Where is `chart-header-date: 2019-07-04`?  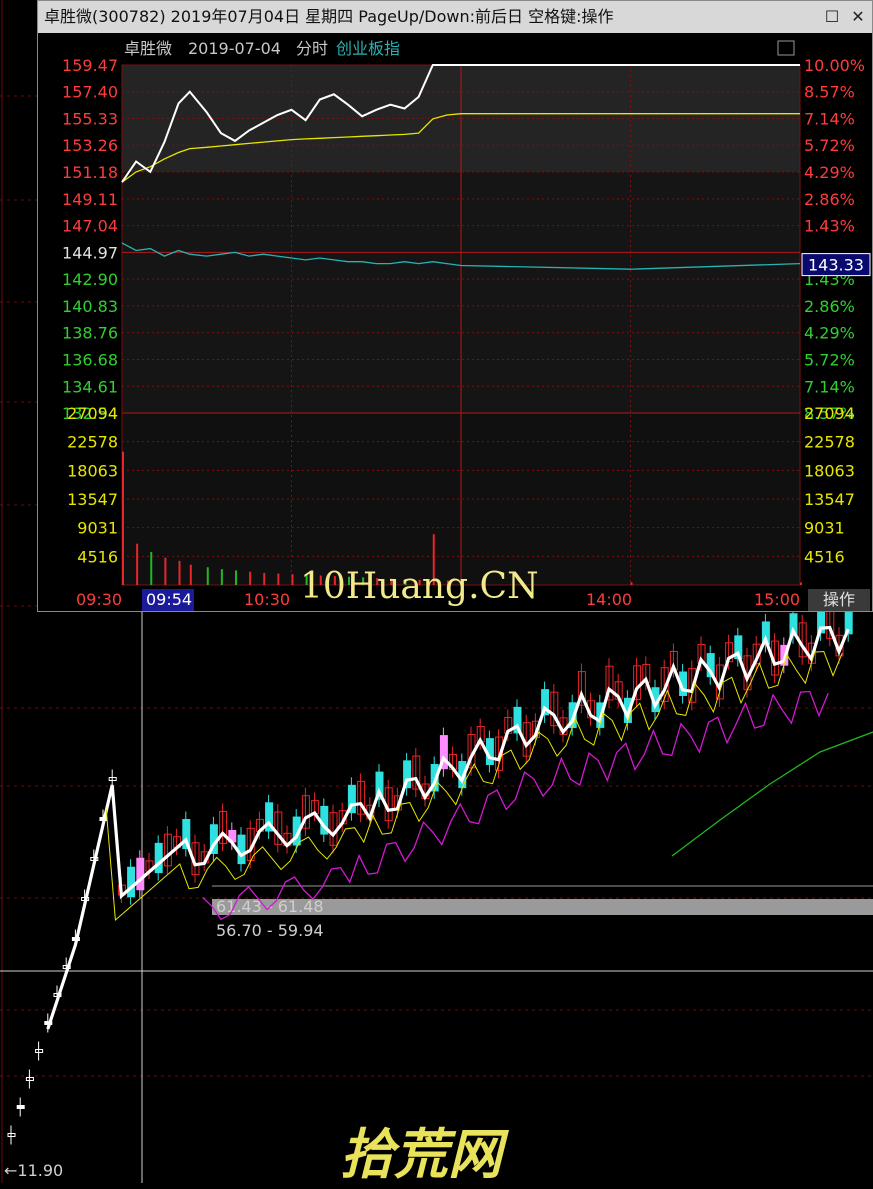 chart-header-date: 2019-07-04 is located at coordinates (234, 48).